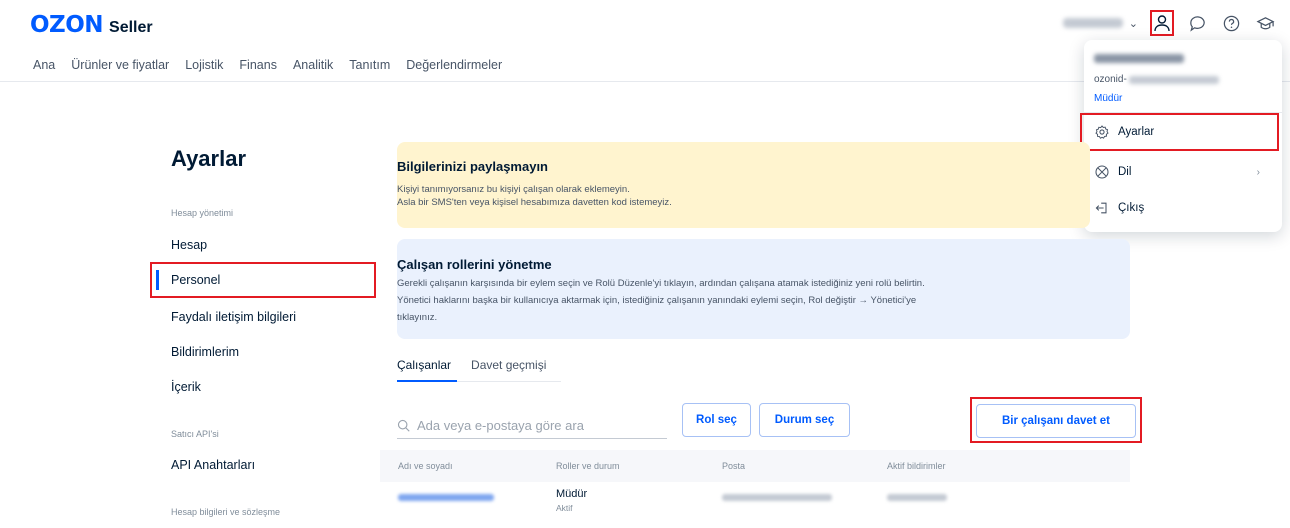 The height and width of the screenshot is (528, 1290). What do you see at coordinates (195, 434) in the screenshot?
I see `sidebar-group-api: Satıcı API'si` at bounding box center [195, 434].